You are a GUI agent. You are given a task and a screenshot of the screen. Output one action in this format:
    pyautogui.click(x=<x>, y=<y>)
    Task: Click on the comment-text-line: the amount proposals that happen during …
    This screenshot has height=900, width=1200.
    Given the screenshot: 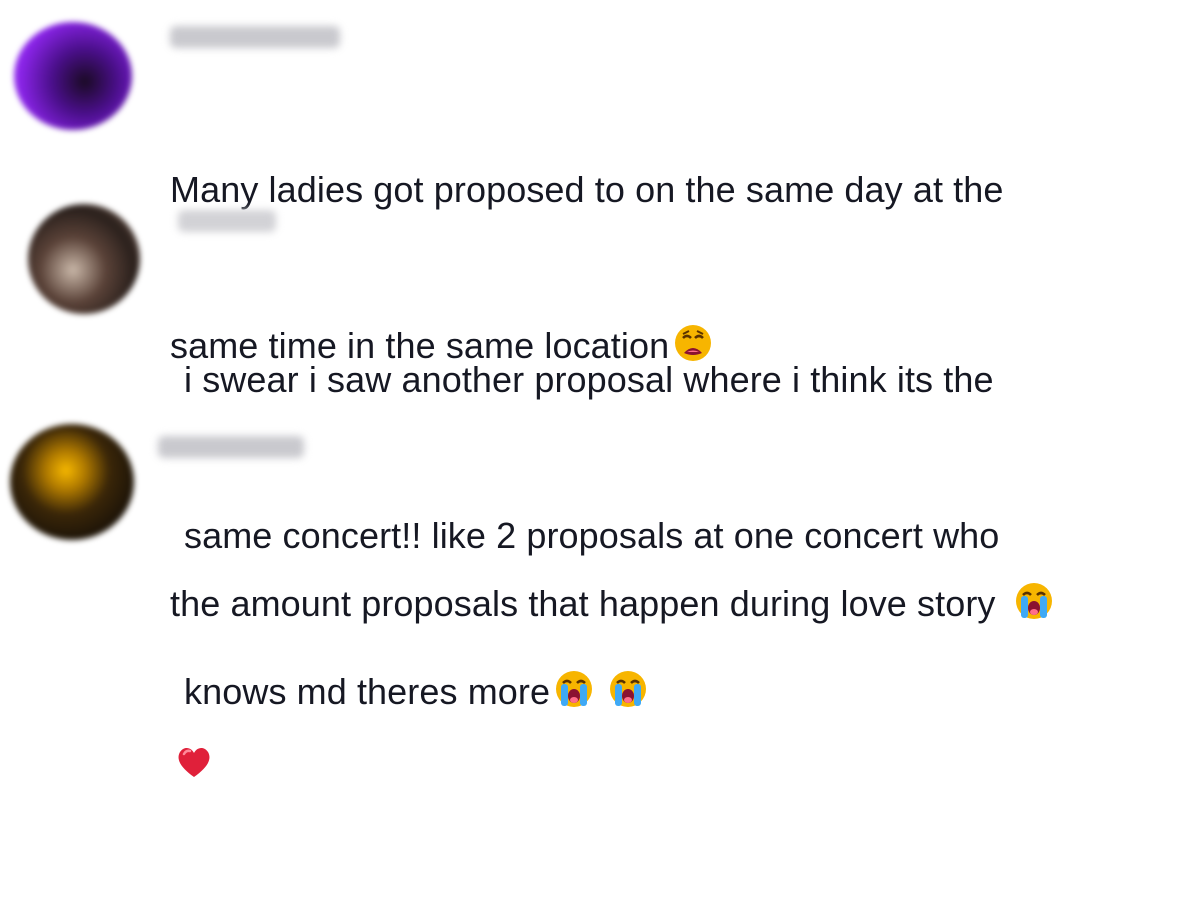 What is the action you would take?
    pyautogui.click(x=612, y=606)
    